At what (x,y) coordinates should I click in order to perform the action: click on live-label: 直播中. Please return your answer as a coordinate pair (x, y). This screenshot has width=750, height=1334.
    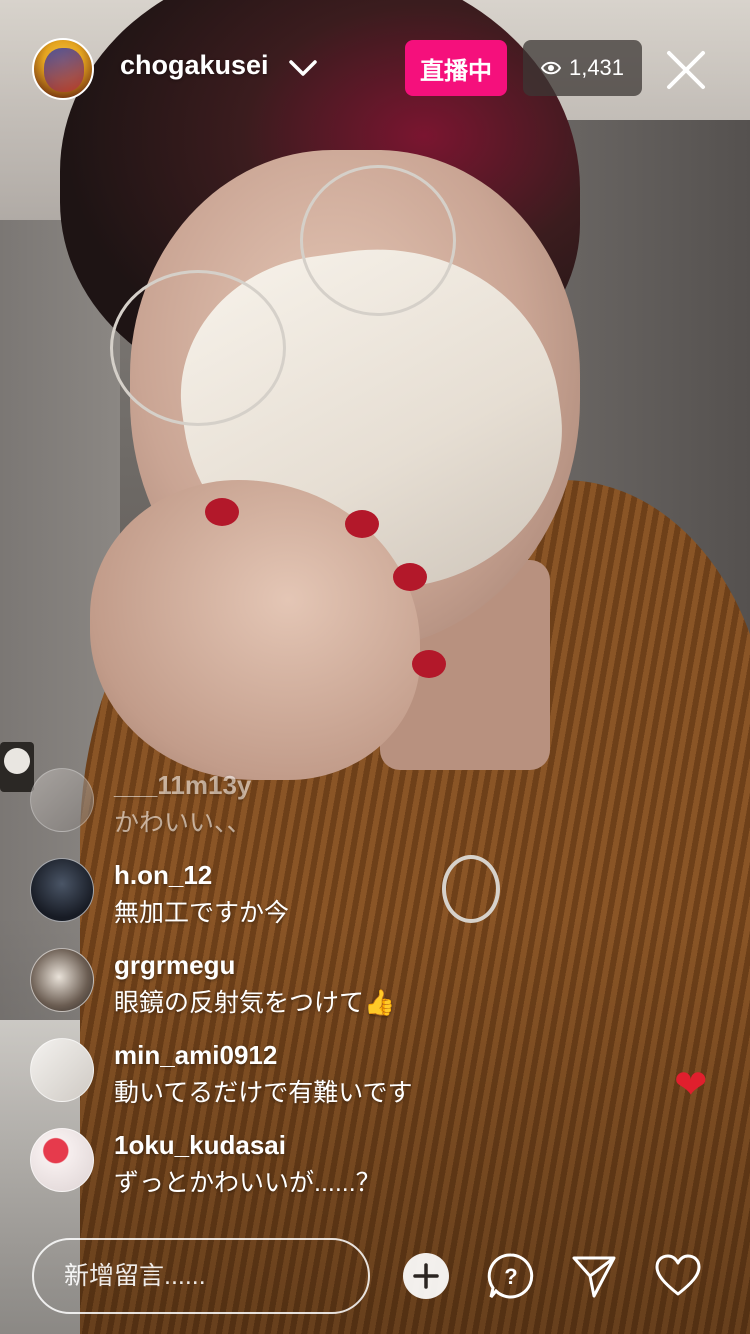
    Looking at the image, I should click on (456, 71).